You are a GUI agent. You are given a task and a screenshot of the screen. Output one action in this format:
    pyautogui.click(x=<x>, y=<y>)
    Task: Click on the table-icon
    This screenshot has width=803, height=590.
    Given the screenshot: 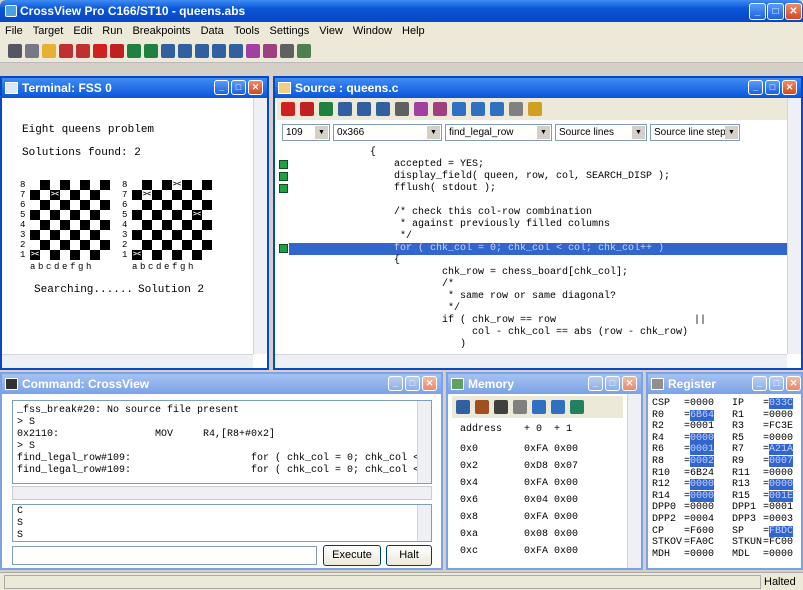 What is the action you would take?
    pyautogui.click(x=539, y=407)
    